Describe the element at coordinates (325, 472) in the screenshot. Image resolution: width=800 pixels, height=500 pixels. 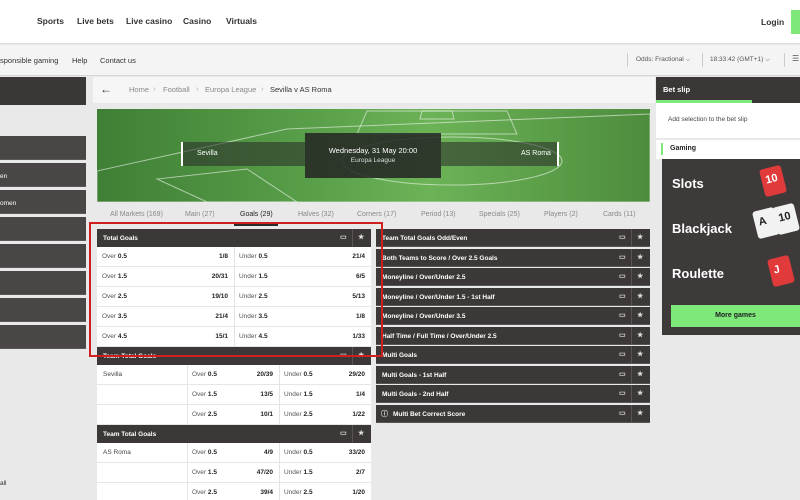
I see `under-selection: Under 1.5 2/7` at that location.